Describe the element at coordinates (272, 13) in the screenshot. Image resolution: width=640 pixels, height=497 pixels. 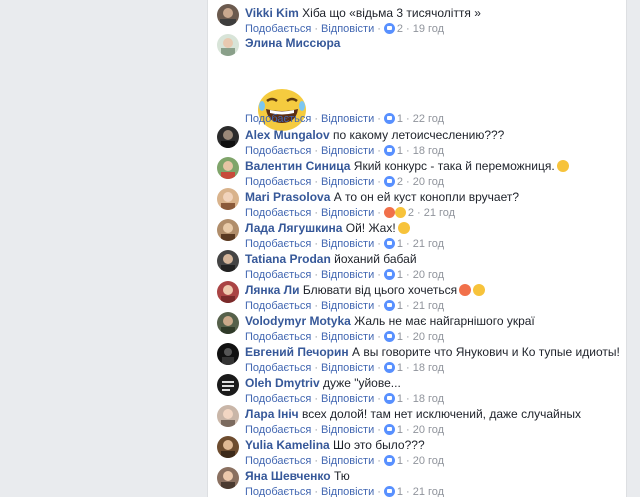
I see `comment-author: Vikki Kim` at that location.